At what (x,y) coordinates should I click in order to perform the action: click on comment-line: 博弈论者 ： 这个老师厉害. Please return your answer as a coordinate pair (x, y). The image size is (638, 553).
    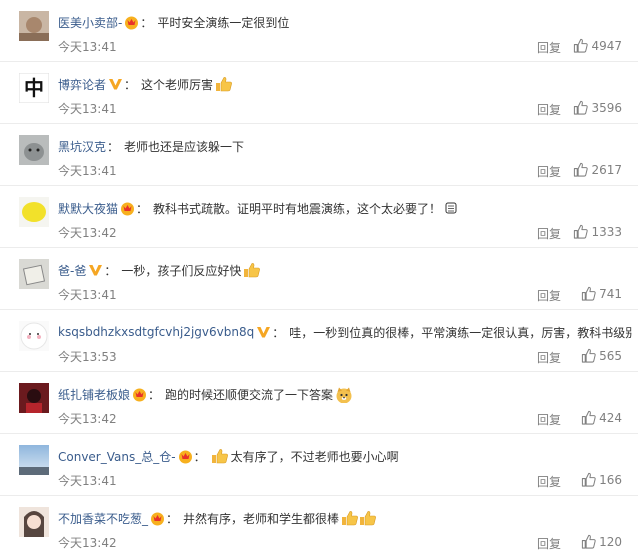
    Looking at the image, I should click on (345, 84).